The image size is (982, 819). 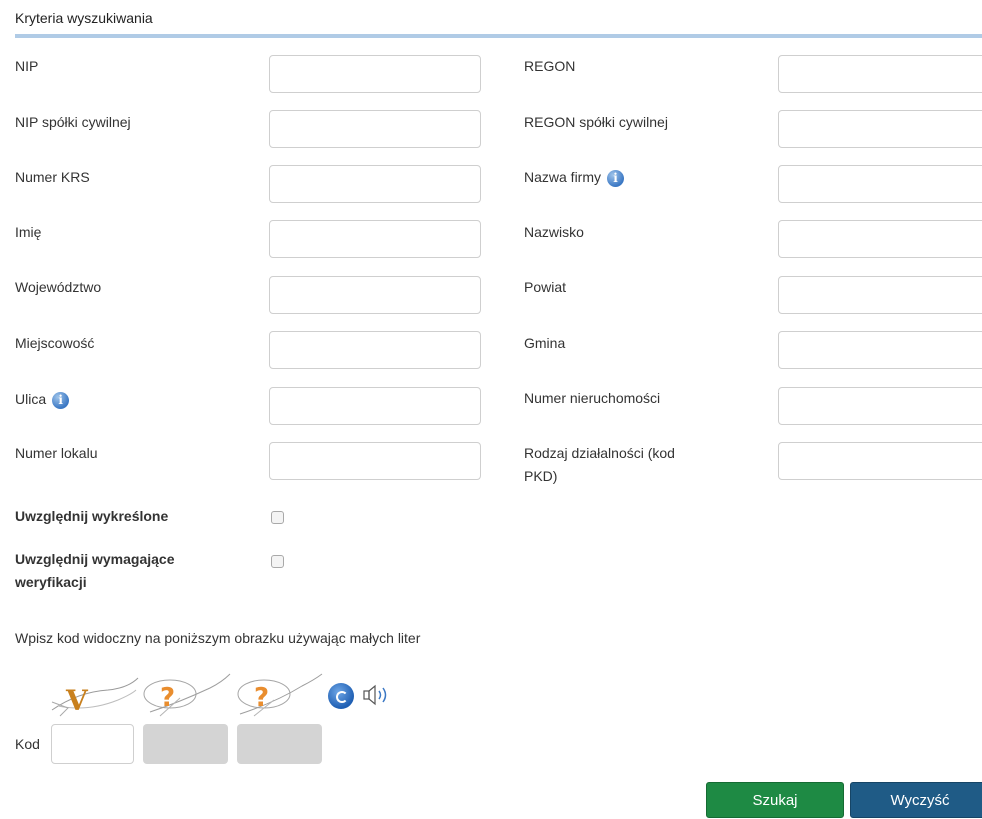 I want to click on label-pkd-line1: Rodzaj działalności (kod, so click(x=599, y=453).